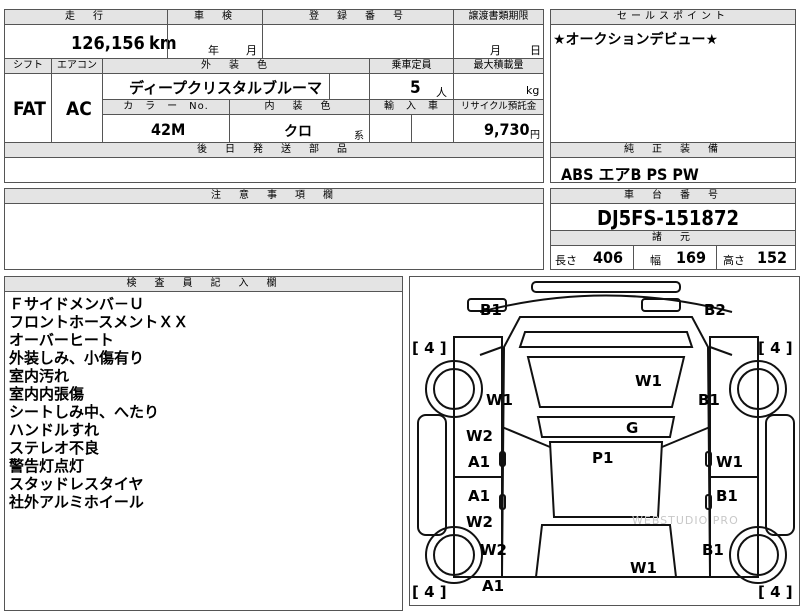 Image resolution: width=800 pixels, height=611 pixels. I want to click on load-unit: kg, so click(533, 90).